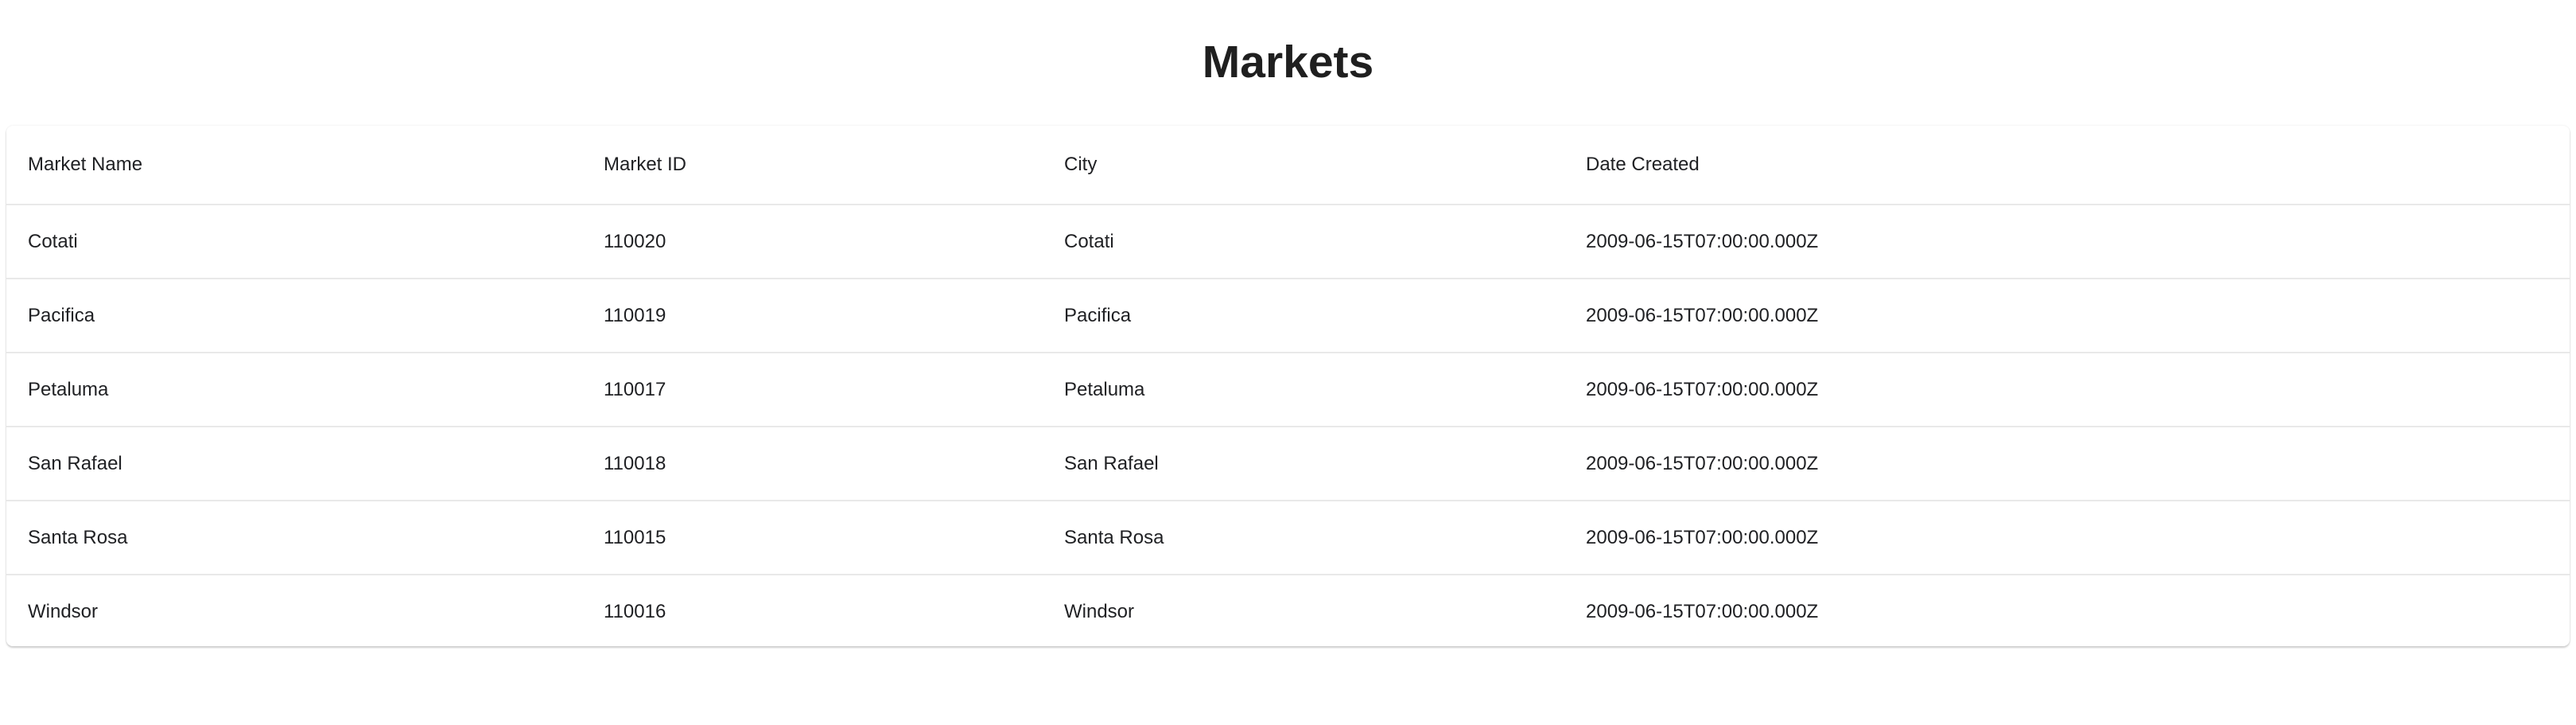  I want to click on cell-city: Windsor, so click(1099, 611).